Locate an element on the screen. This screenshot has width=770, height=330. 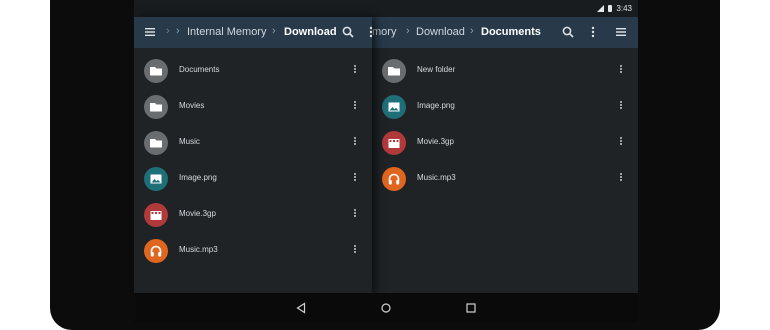
home-icon is located at coordinates (386, 308).